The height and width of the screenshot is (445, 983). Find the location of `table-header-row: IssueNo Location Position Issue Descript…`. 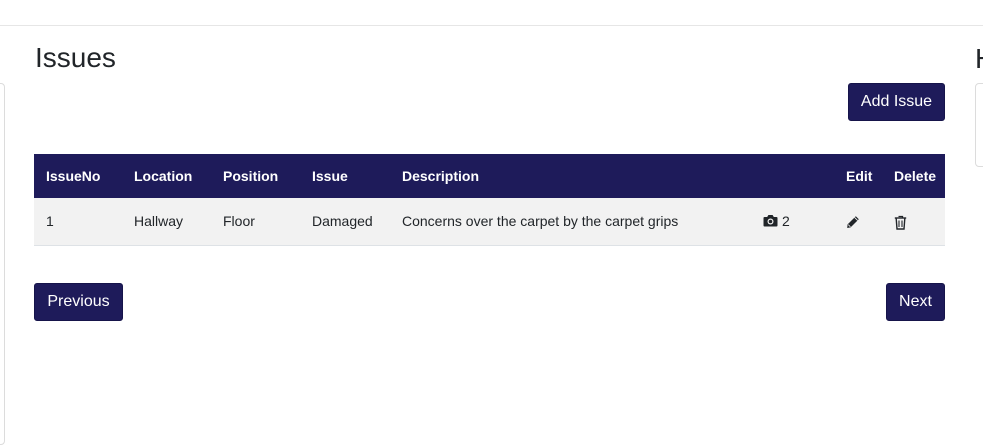

table-header-row: IssueNo Location Position Issue Descript… is located at coordinates (489, 176).